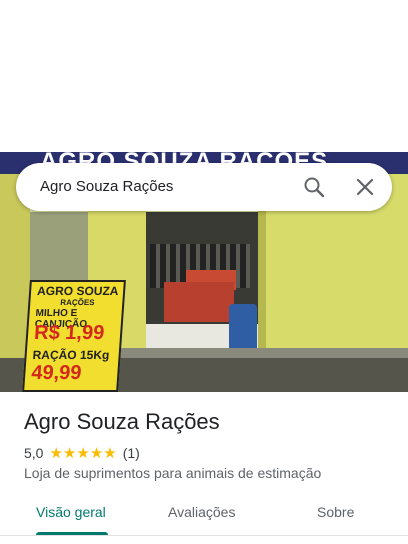 This screenshot has width=408, height=544. What do you see at coordinates (264, 353) in the screenshot?
I see `curb` at bounding box center [264, 353].